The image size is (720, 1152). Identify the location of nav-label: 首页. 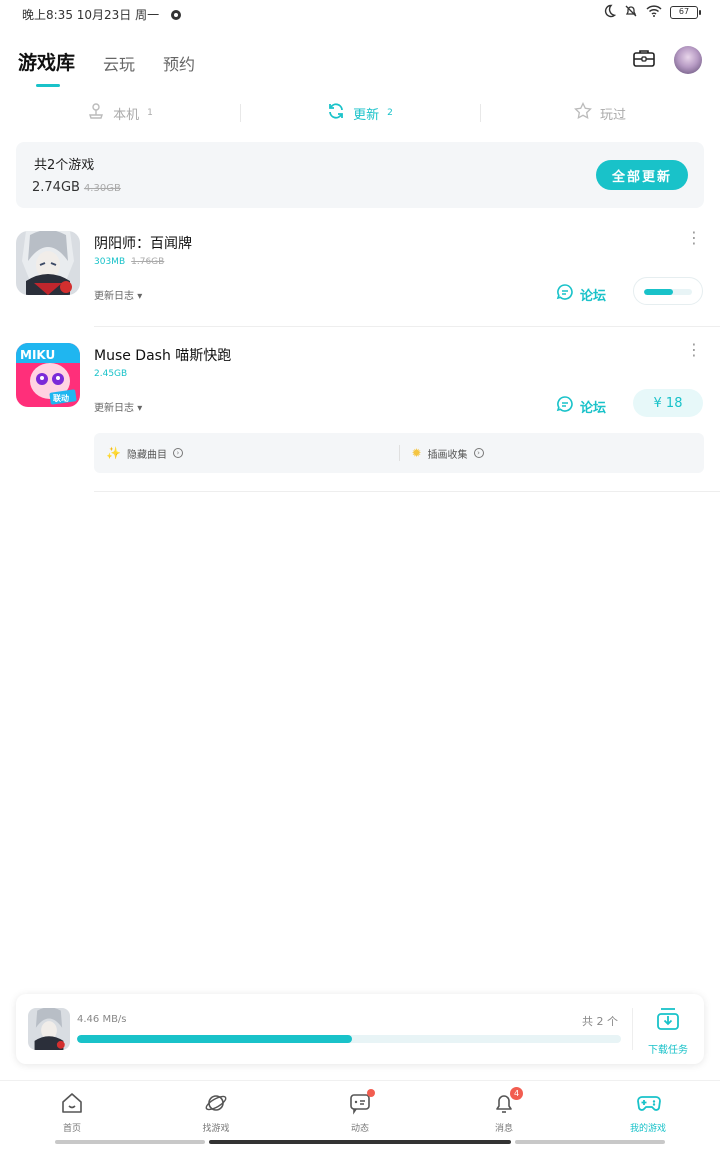
(71, 1129).